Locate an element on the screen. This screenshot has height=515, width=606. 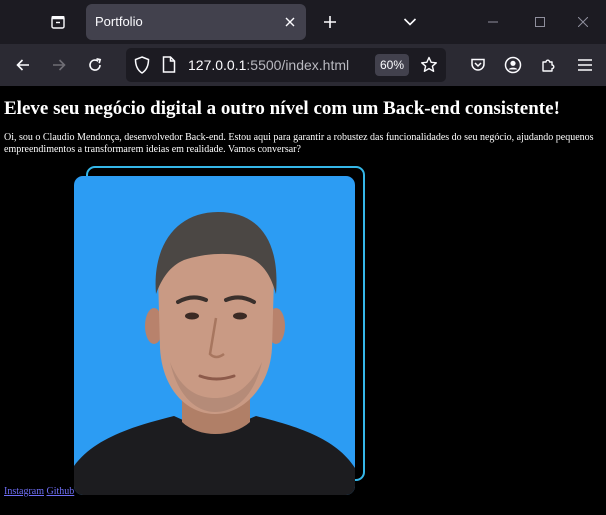
menu-button is located at coordinates (585, 65).